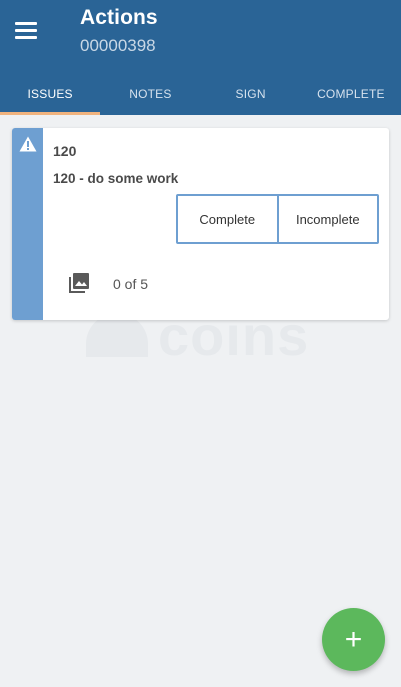 The image size is (401, 687). What do you see at coordinates (351, 93) in the screenshot?
I see `tab-complete: COMPLETE` at bounding box center [351, 93].